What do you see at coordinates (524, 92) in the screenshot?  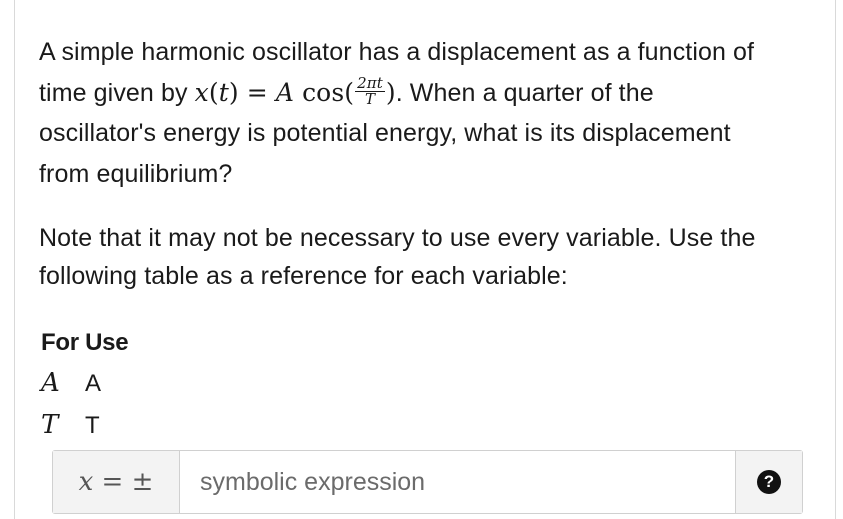 I see `question-line-2-suffix: . When a quarter of the` at bounding box center [524, 92].